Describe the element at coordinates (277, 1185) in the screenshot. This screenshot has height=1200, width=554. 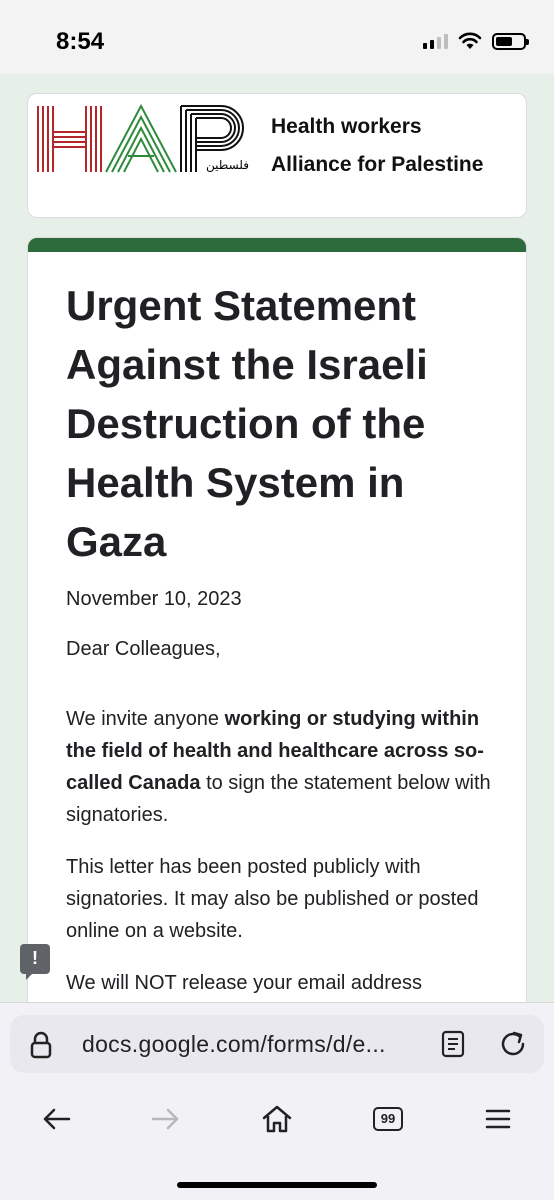
I see `home-indicator` at that location.